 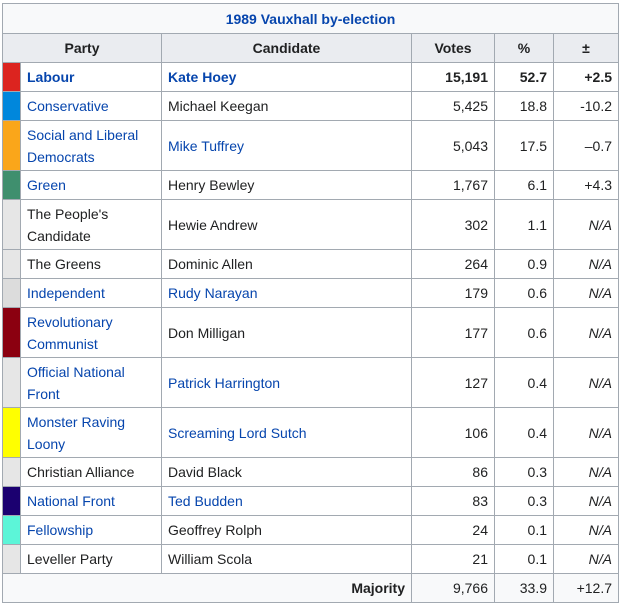 I want to click on table-row: Green Henry Bewley 1,767 6.1 +4.3, so click(x=311, y=185).